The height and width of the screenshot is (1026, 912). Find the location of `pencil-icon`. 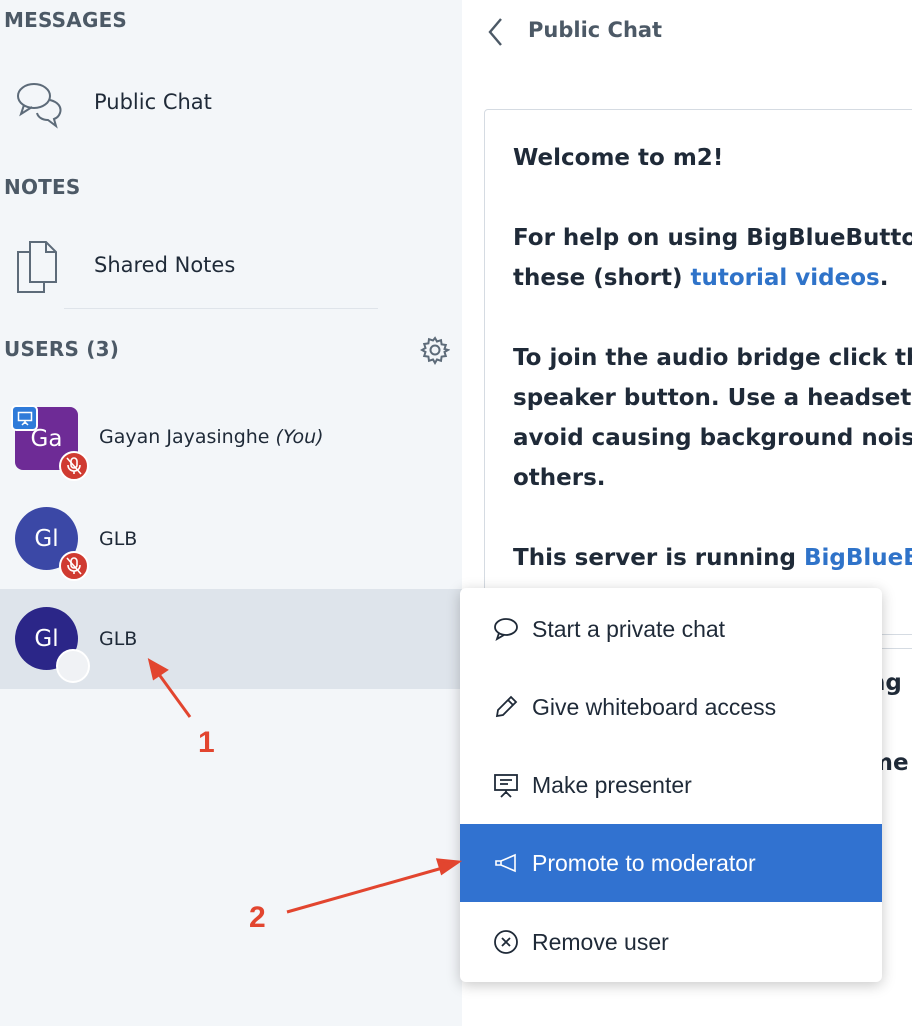

pencil-icon is located at coordinates (506, 707).